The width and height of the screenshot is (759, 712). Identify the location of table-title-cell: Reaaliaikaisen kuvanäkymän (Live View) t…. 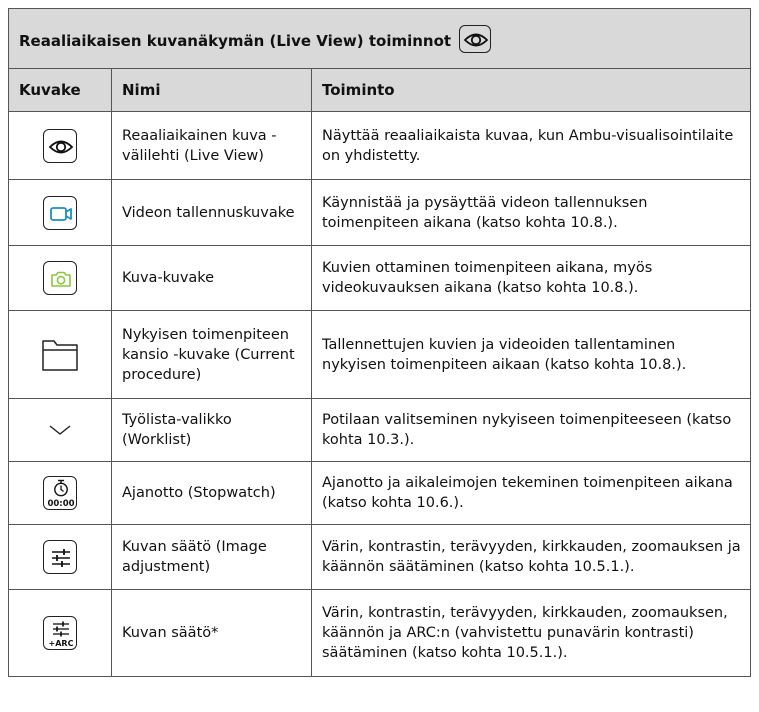
(379, 38).